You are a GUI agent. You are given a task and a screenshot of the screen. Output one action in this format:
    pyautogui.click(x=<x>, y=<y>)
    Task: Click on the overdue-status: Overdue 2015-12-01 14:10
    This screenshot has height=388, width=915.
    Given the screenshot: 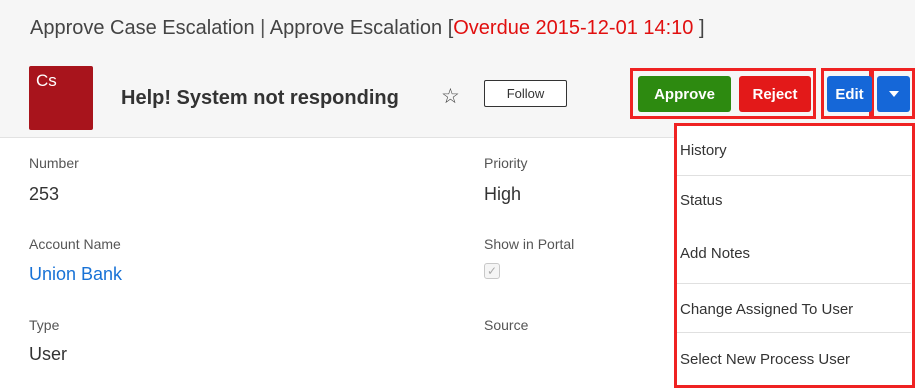 What is the action you would take?
    pyautogui.click(x=573, y=28)
    